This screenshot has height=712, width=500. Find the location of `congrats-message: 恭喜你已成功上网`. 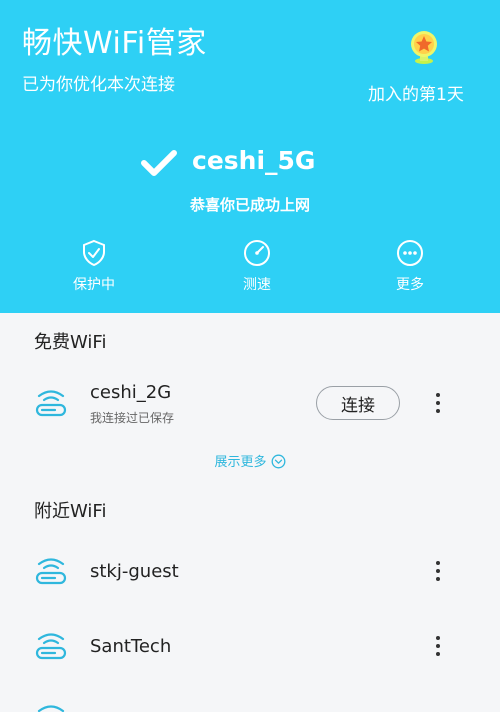

congrats-message: 恭喜你已成功上网 is located at coordinates (249, 205).